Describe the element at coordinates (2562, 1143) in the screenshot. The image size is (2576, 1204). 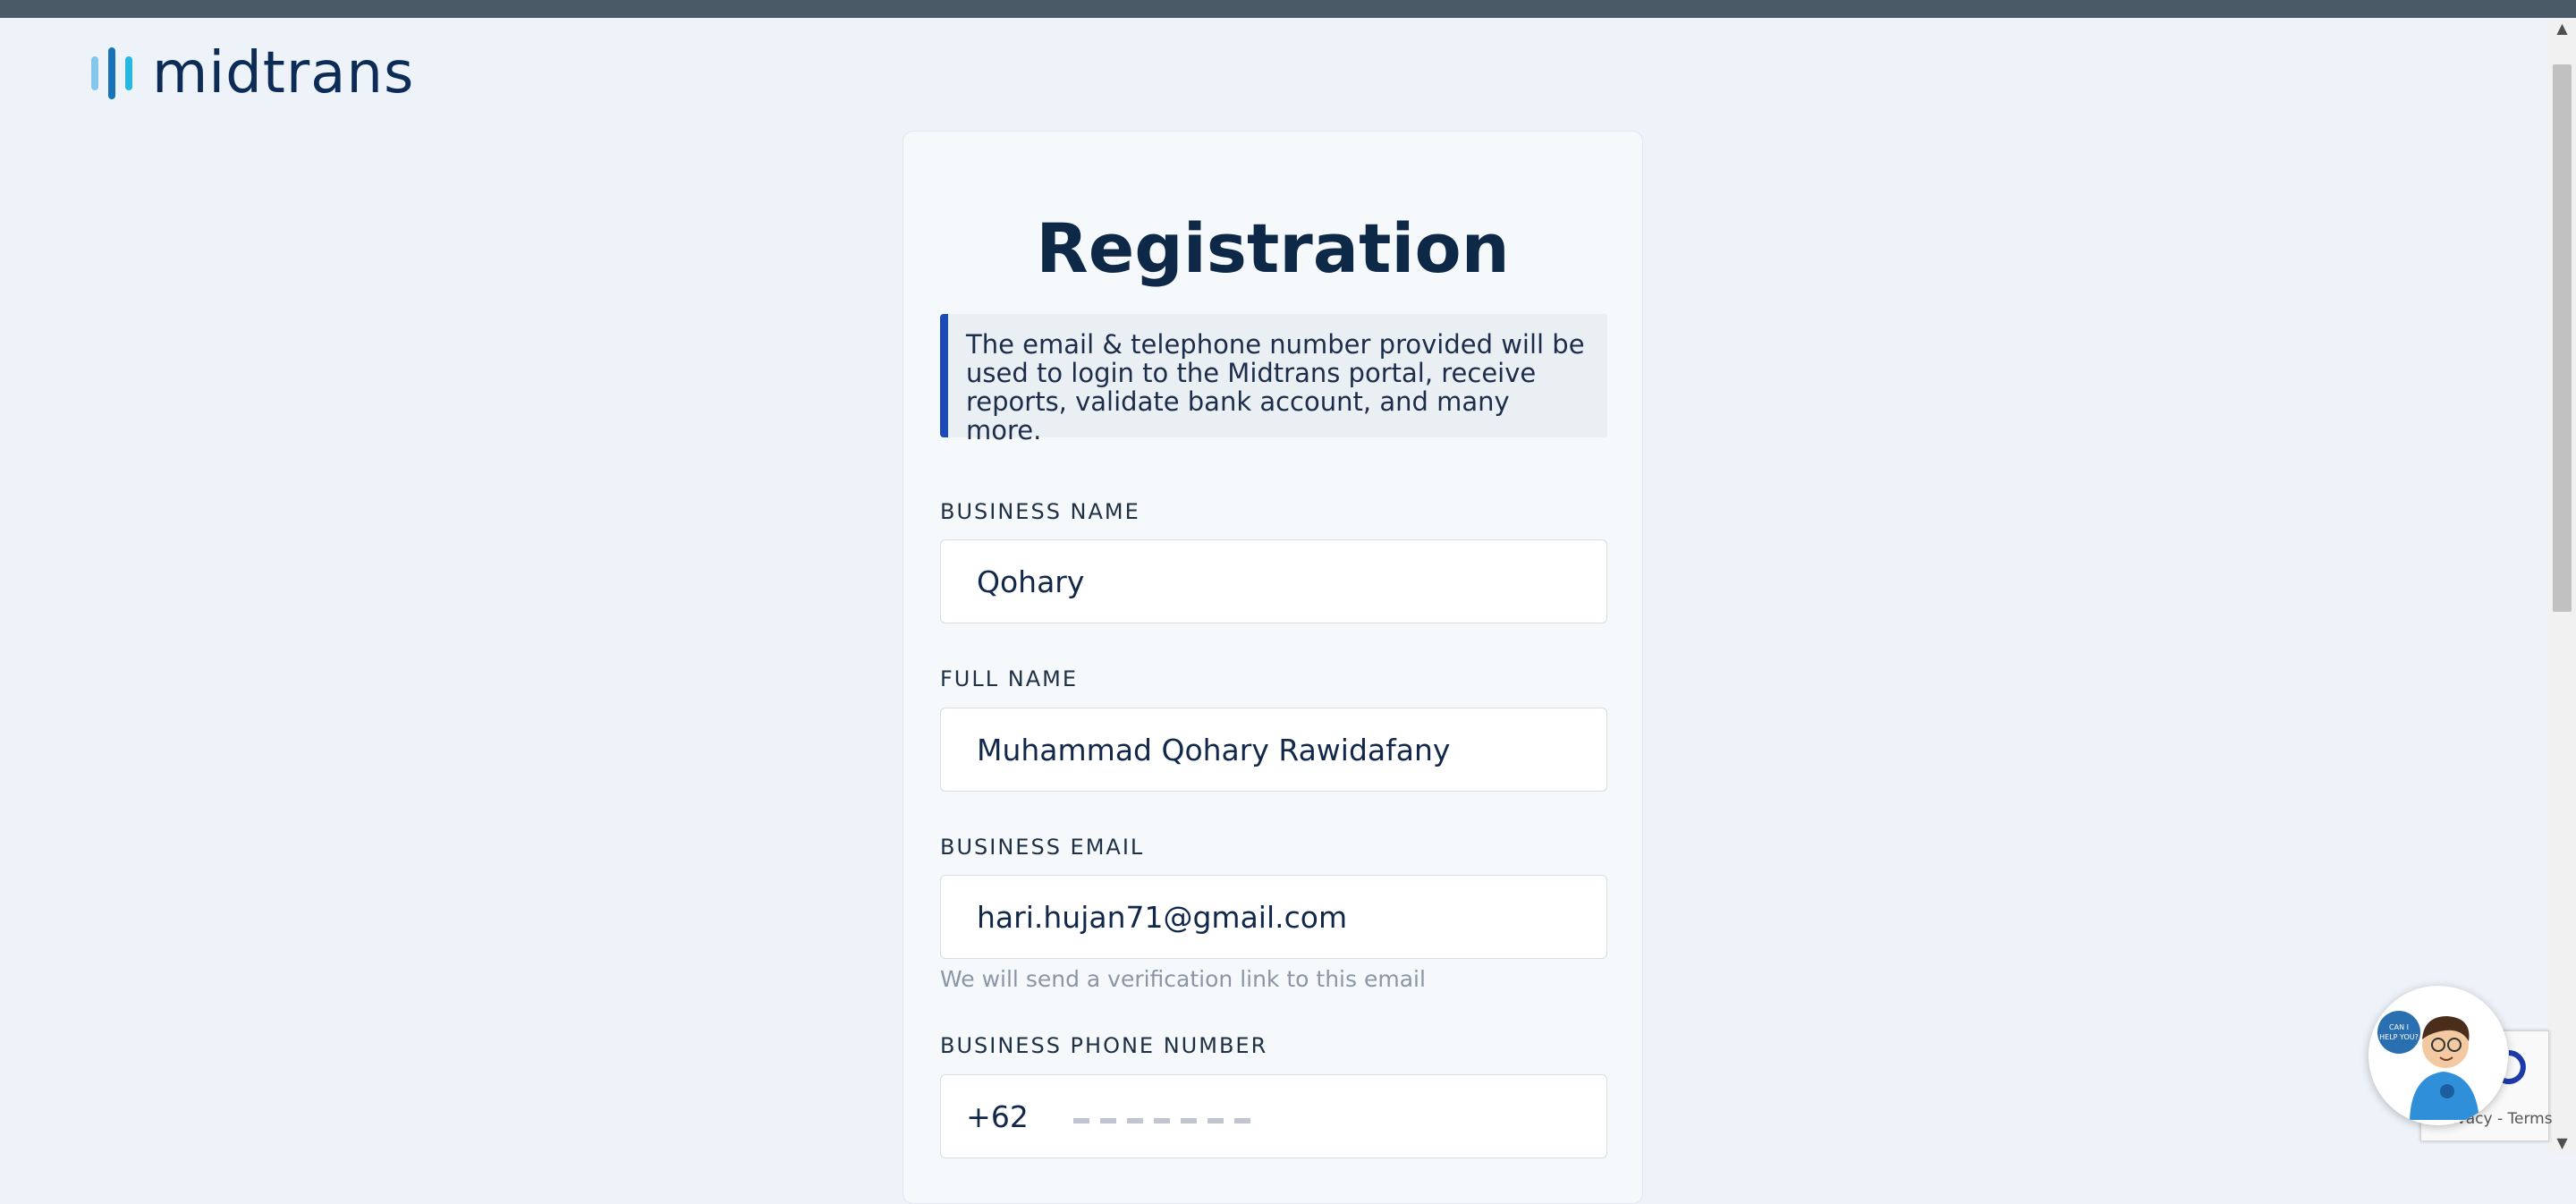
I see `scroll-down-arrow-icon: ▼` at that location.